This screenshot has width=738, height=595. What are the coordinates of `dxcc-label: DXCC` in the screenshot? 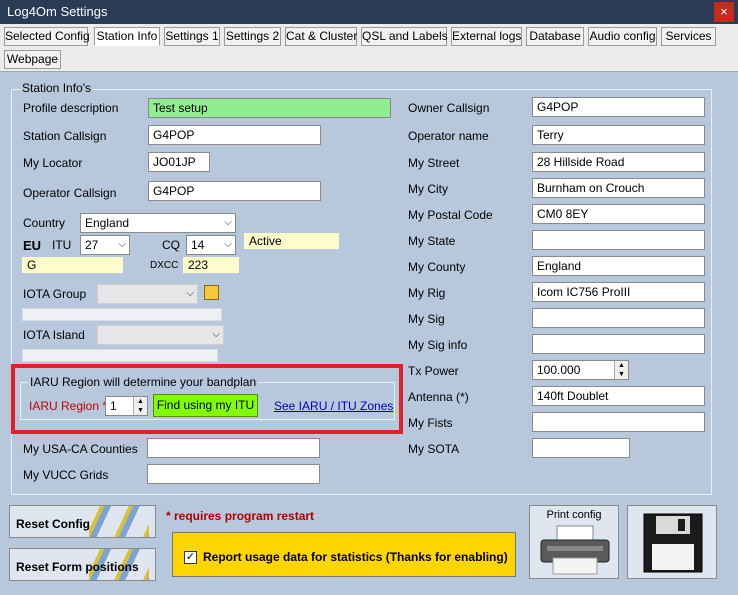 It's located at (164, 265).